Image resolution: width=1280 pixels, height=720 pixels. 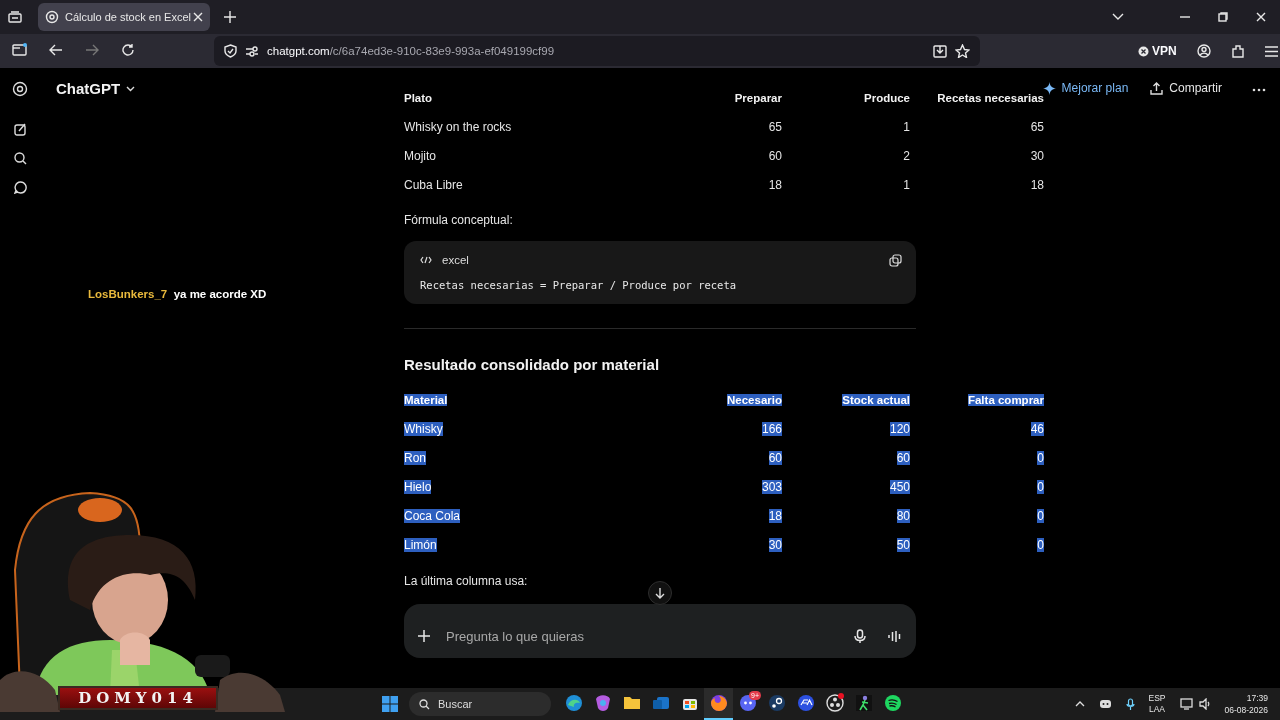 I want to click on new-chat-icon, so click(x=20, y=129).